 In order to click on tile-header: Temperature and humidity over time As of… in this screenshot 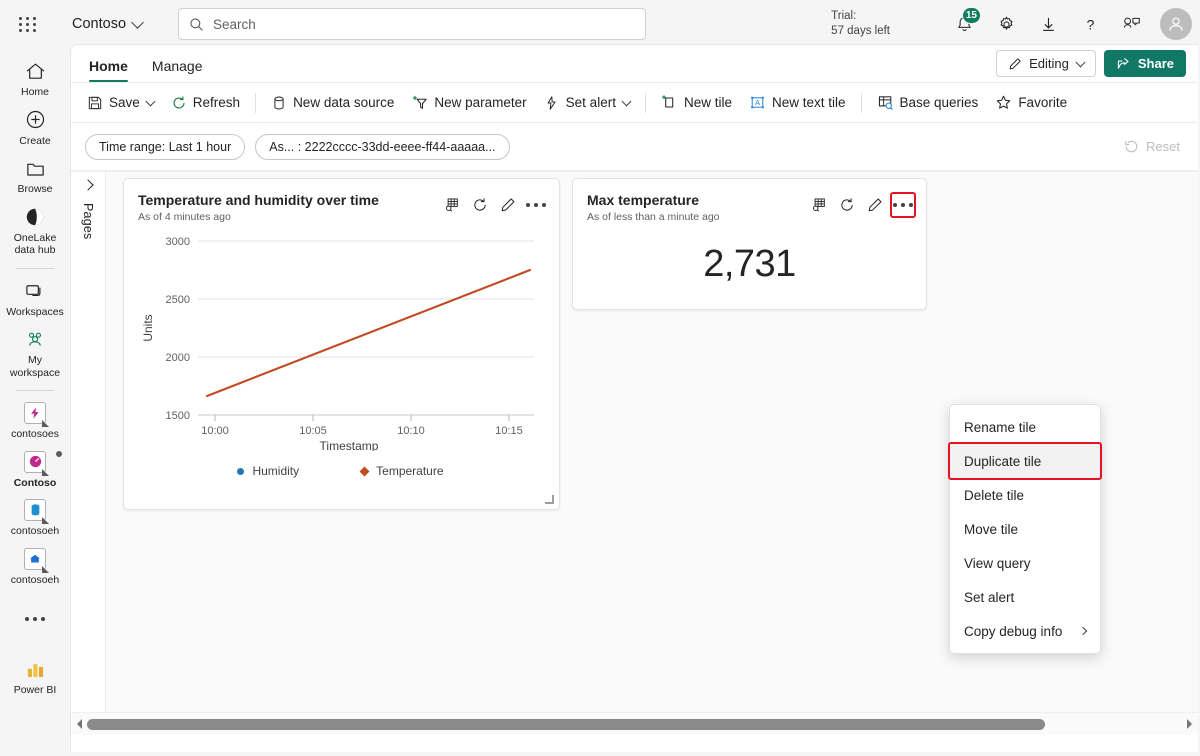, I will do `click(341, 201)`.